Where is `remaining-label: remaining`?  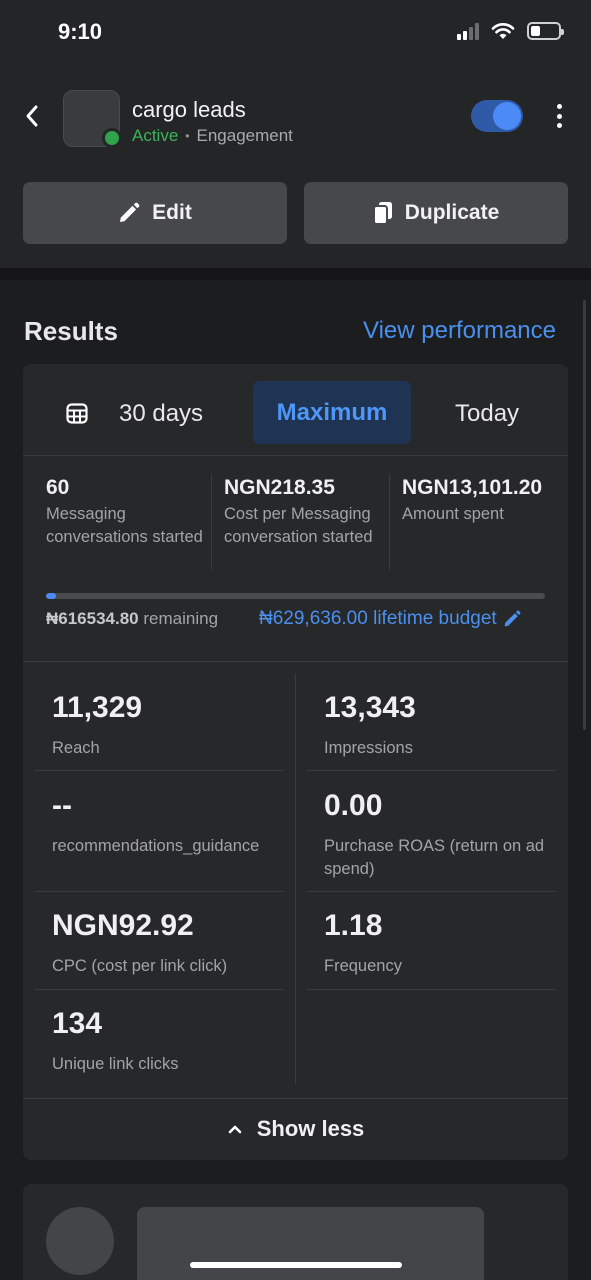 remaining-label: remaining is located at coordinates (181, 618).